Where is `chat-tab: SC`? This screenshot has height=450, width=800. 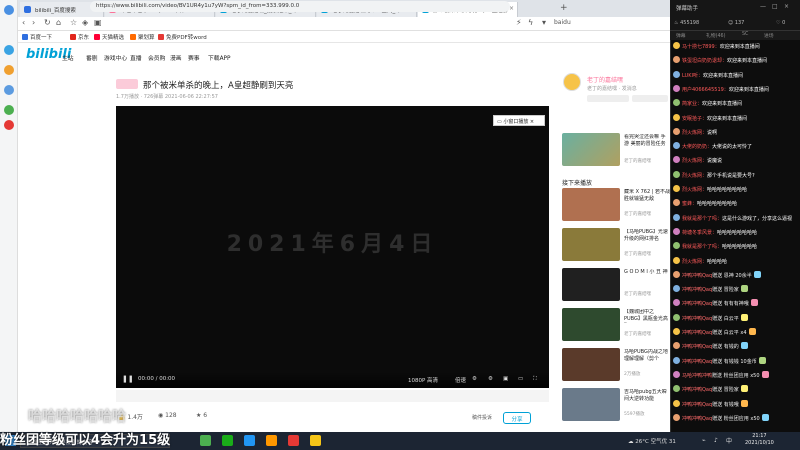
chat-tab: SC is located at coordinates (745, 34).